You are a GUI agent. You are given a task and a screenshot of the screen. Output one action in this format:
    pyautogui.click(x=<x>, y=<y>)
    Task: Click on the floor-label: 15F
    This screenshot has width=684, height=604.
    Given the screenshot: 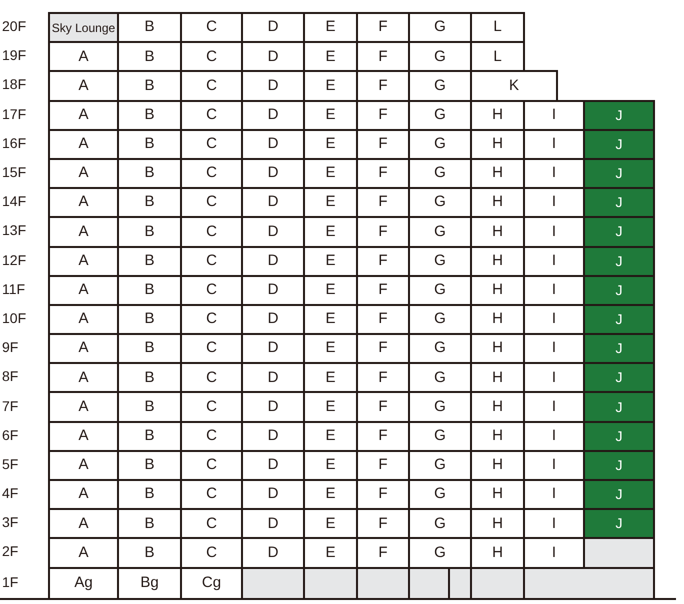 What is the action you would take?
    pyautogui.click(x=14, y=172)
    